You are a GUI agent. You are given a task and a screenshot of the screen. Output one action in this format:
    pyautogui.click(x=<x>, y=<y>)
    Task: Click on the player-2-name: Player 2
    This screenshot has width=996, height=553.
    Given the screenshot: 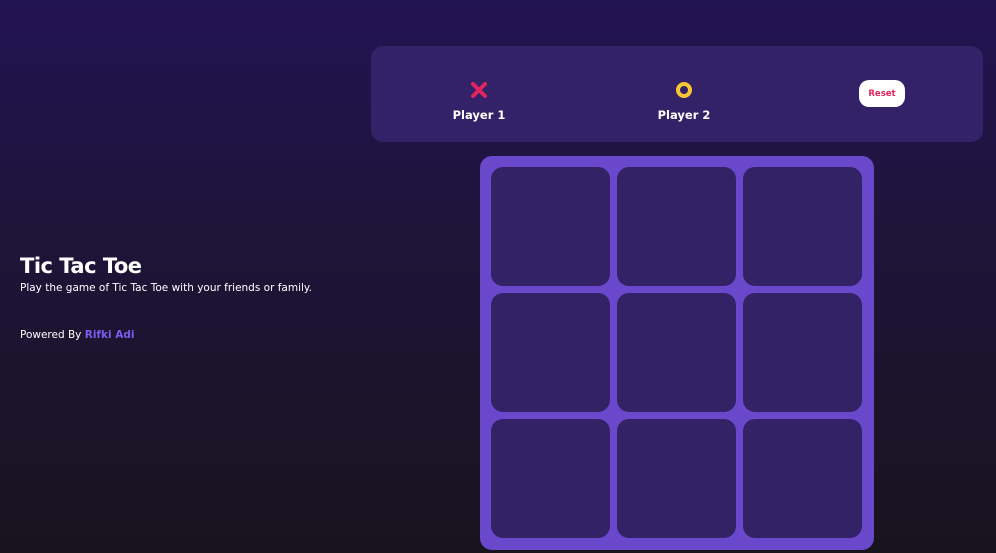 What is the action you would take?
    pyautogui.click(x=684, y=115)
    